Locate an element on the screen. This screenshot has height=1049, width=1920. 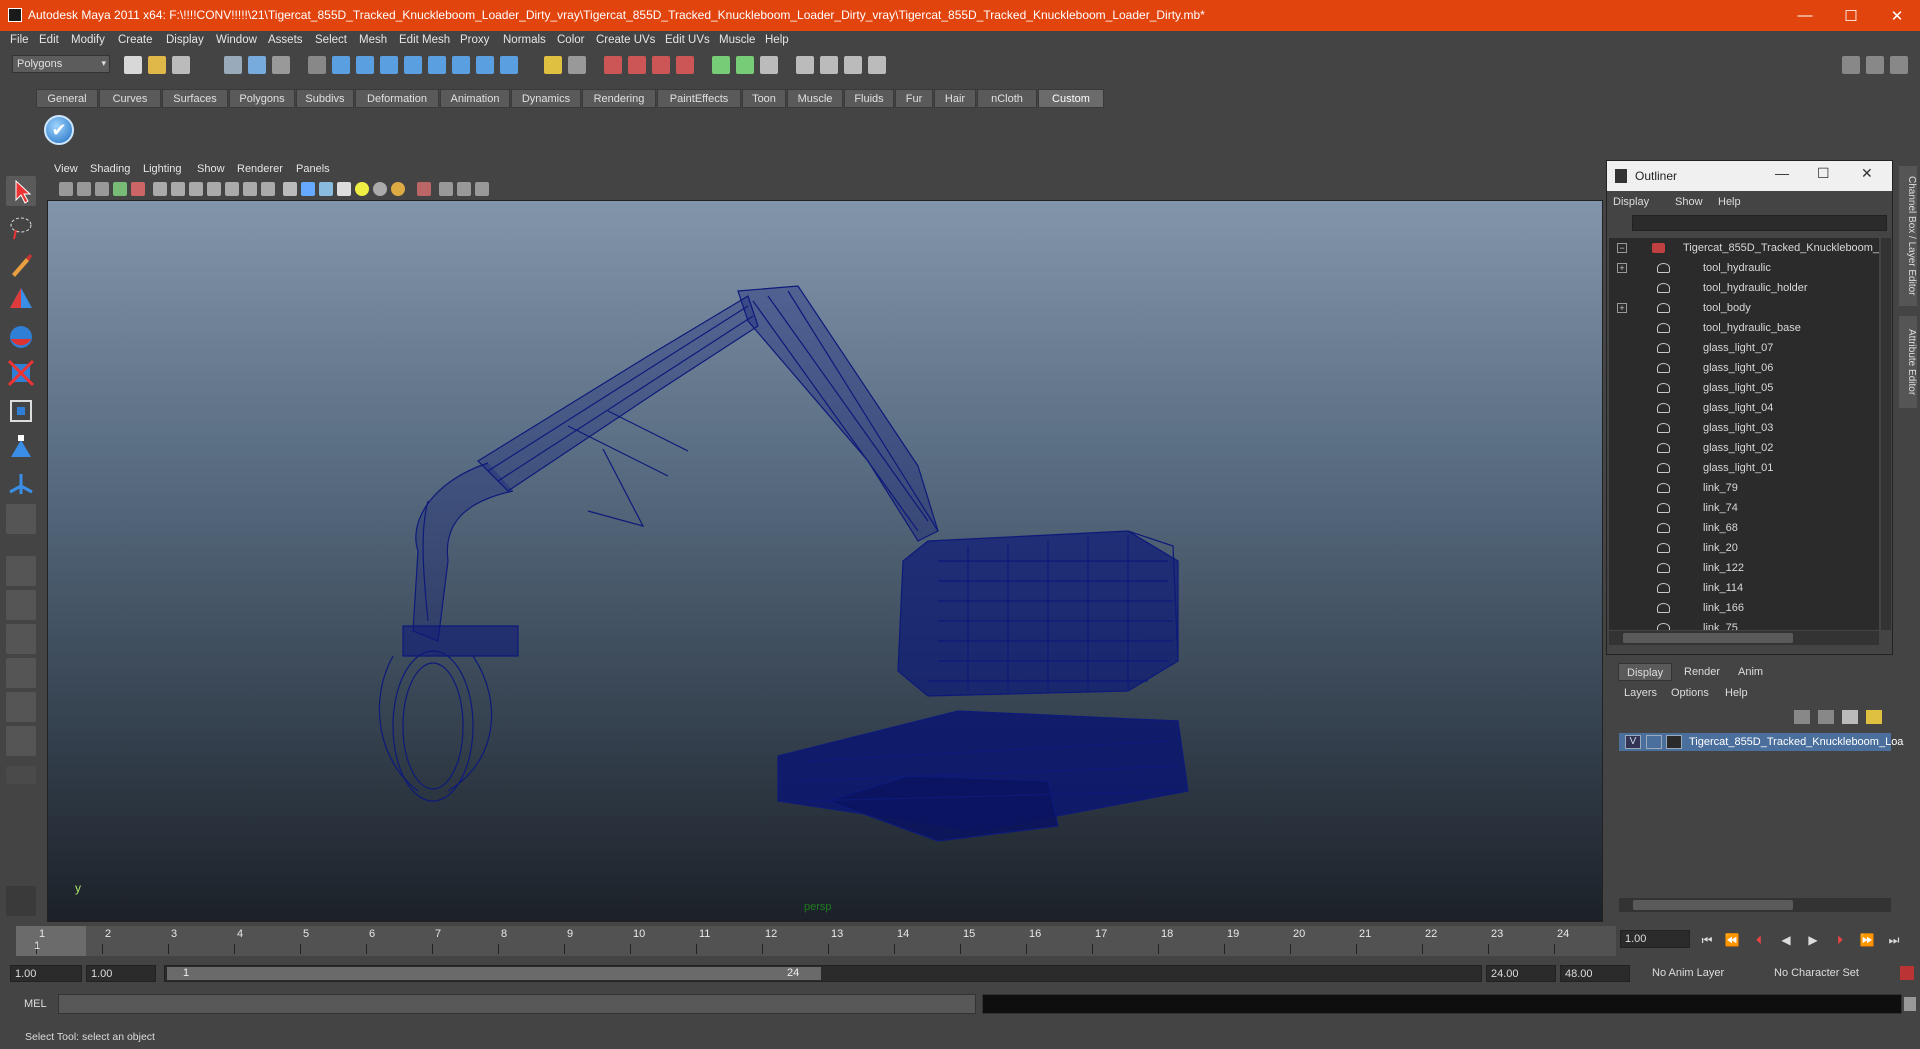
menu-file: File is located at coordinates (19, 40).